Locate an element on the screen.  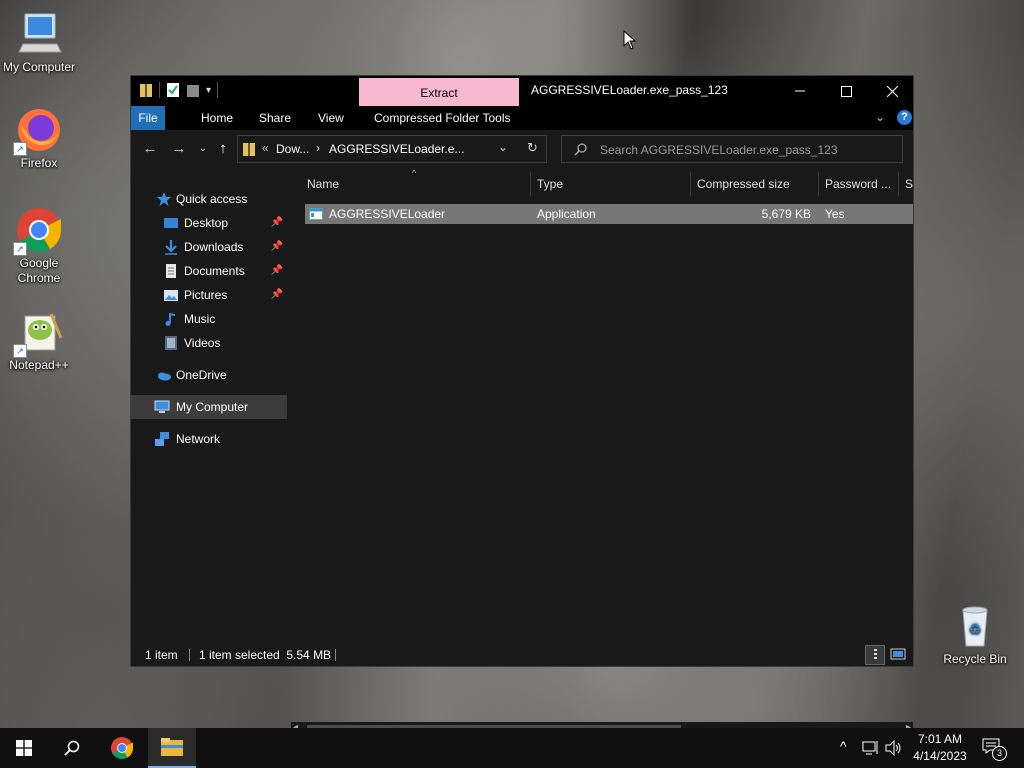
large-icons-view-icon is located at coordinates (898, 654).